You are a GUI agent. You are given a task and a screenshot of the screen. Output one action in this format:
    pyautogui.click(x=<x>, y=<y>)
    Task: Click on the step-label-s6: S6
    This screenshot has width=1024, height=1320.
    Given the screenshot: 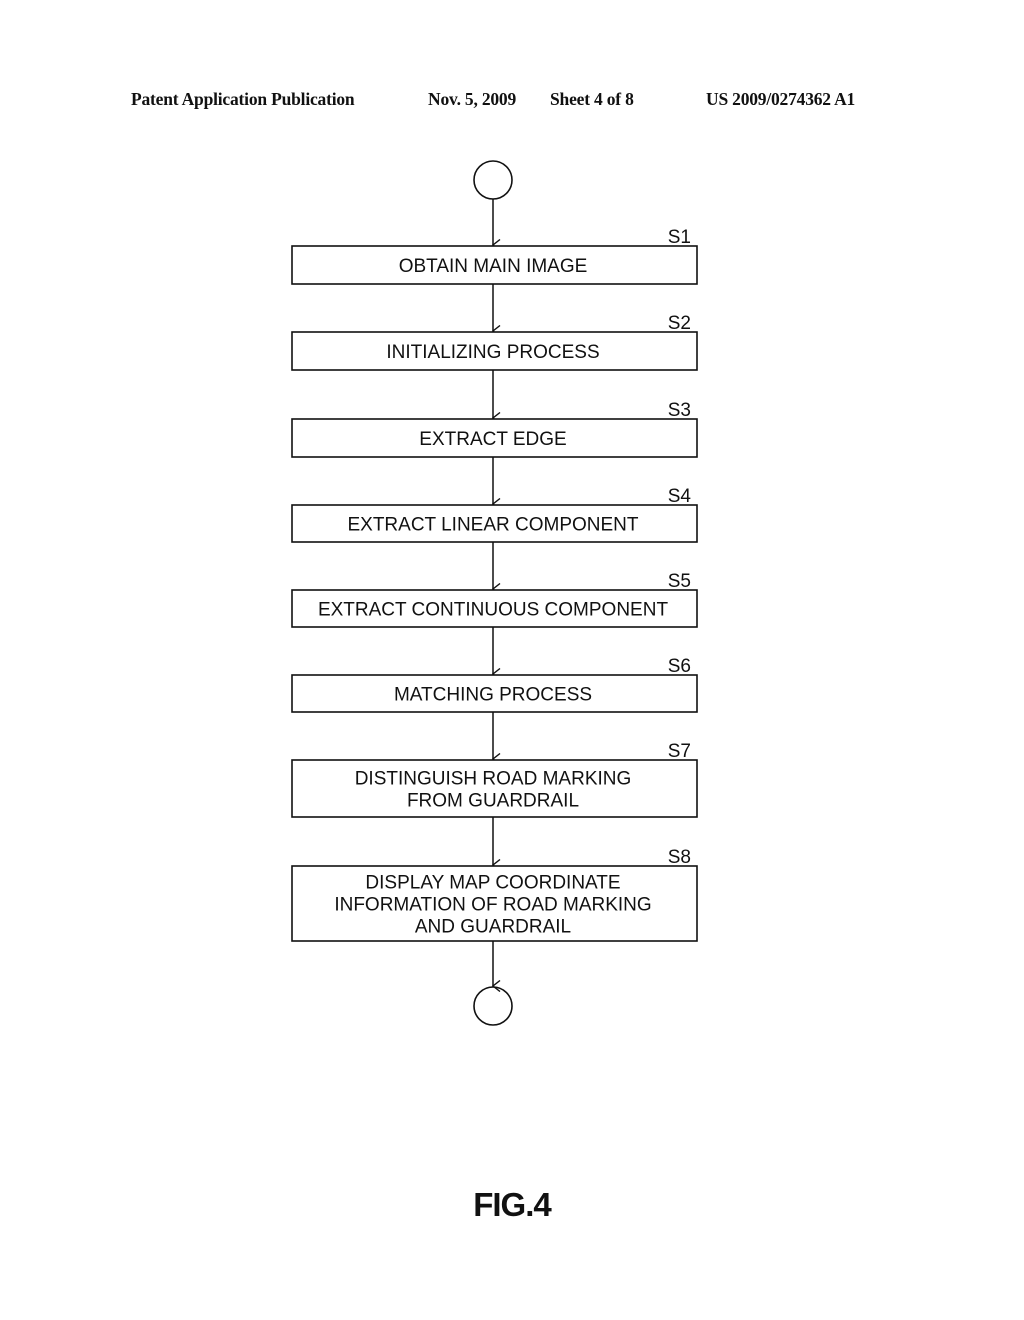 What is the action you would take?
    pyautogui.click(x=679, y=666)
    